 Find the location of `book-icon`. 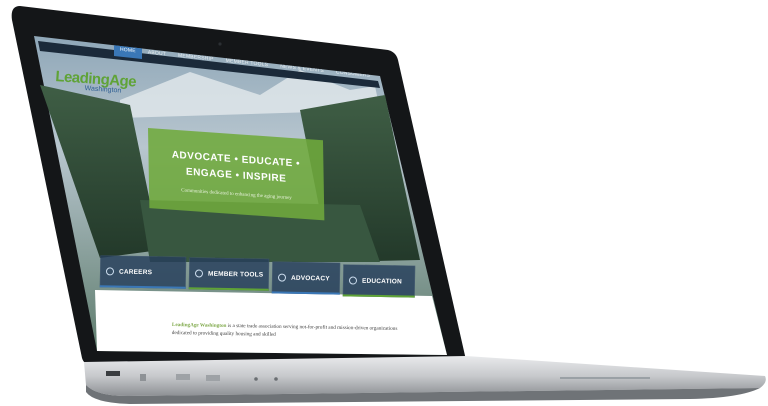

book-icon is located at coordinates (353, 280).